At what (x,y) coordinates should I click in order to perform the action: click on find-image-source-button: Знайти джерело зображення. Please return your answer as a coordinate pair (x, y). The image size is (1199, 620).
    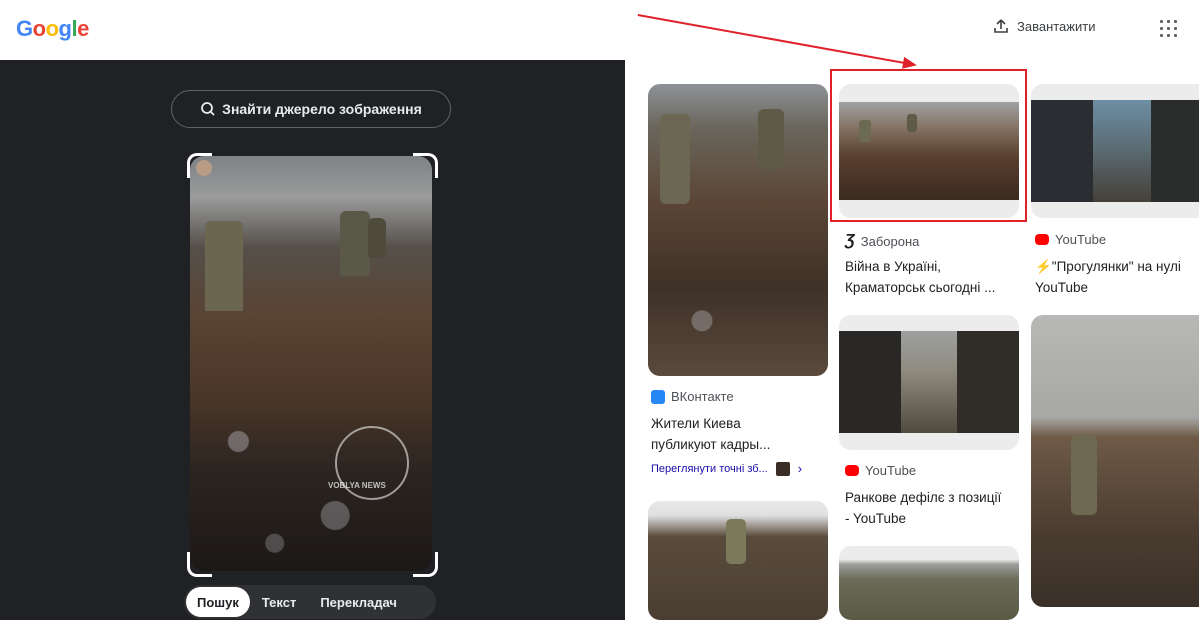
    Looking at the image, I should click on (311, 109).